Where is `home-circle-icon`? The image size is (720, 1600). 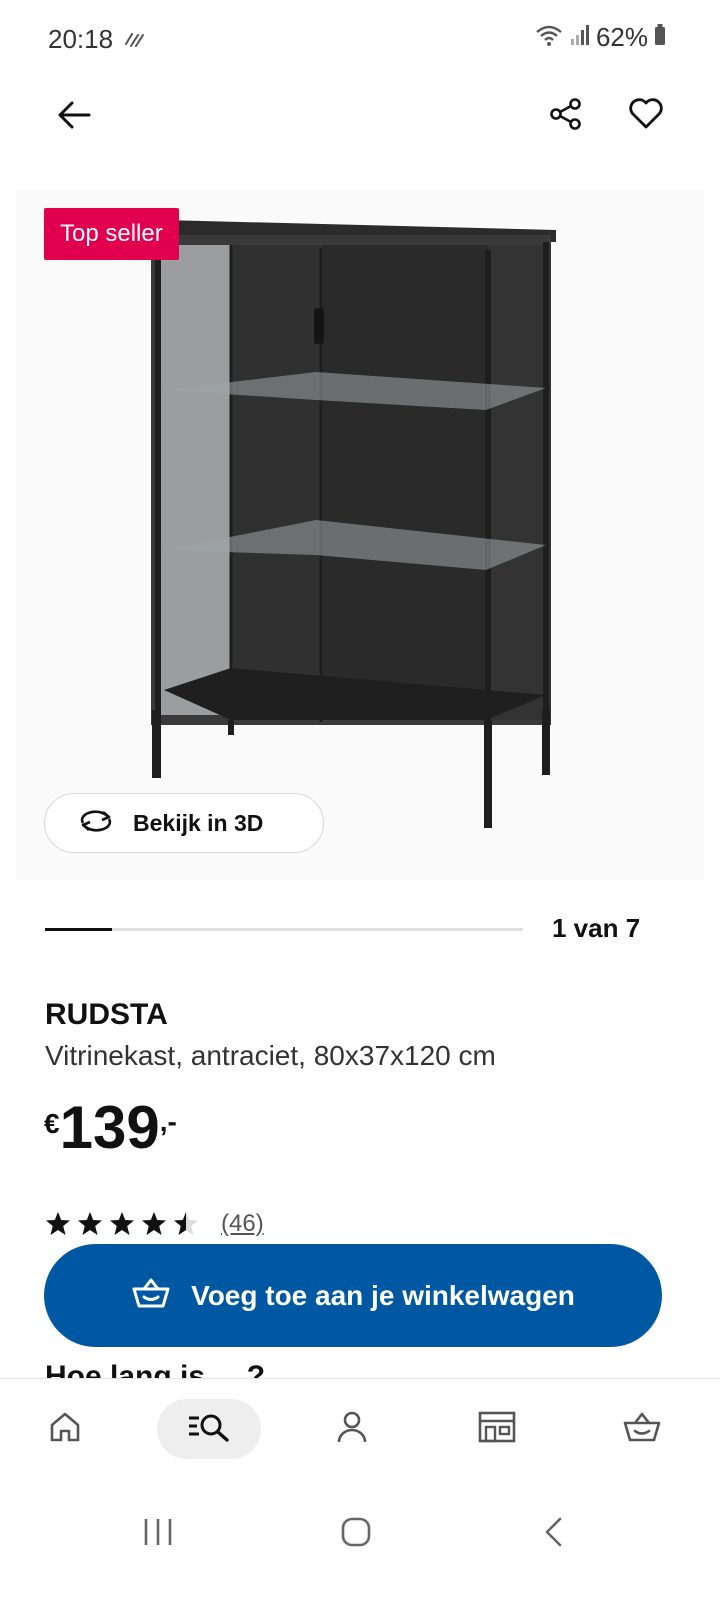
home-circle-icon is located at coordinates (356, 1534).